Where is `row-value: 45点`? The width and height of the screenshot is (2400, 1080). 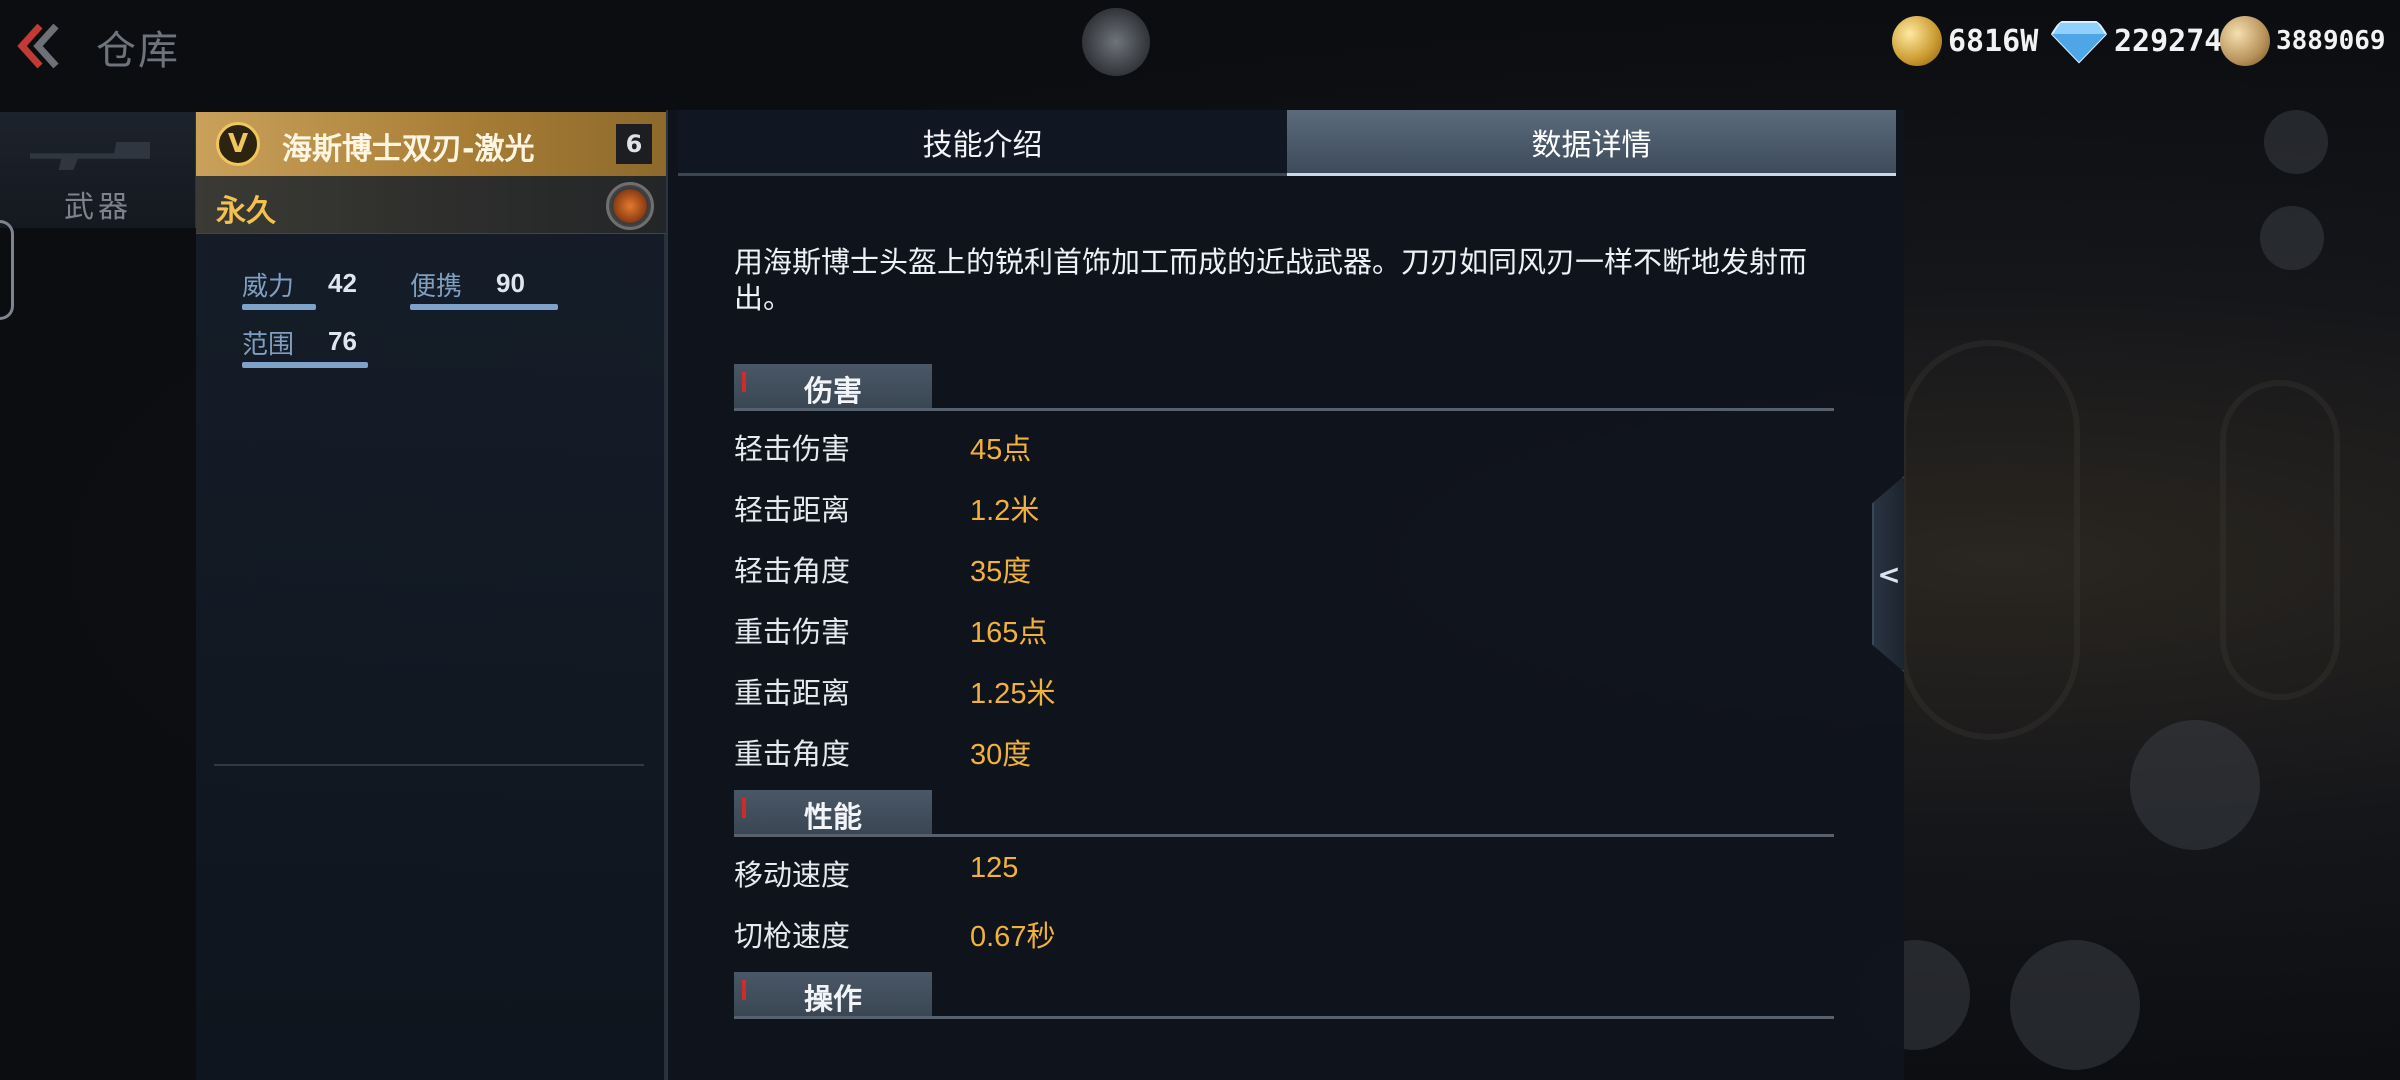
row-value: 45点 is located at coordinates (1001, 450).